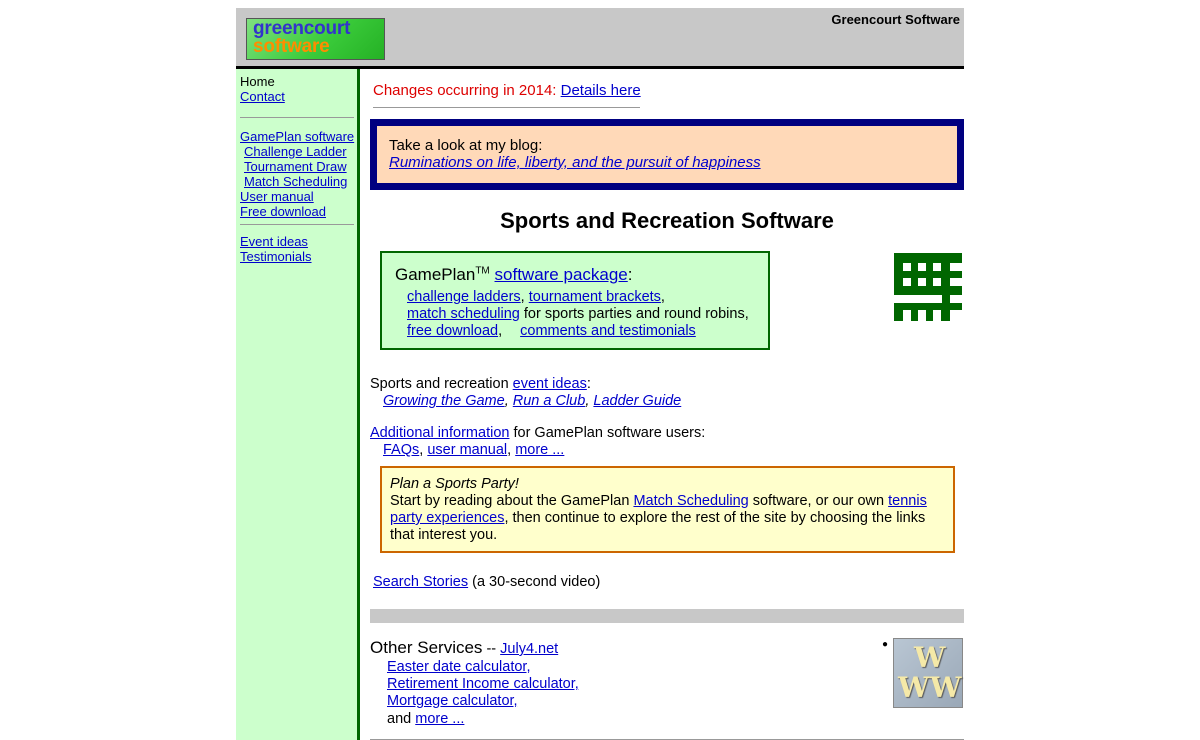 The height and width of the screenshot is (740, 1200). What do you see at coordinates (508, 401) in the screenshot?
I see `events-sep: ,` at bounding box center [508, 401].